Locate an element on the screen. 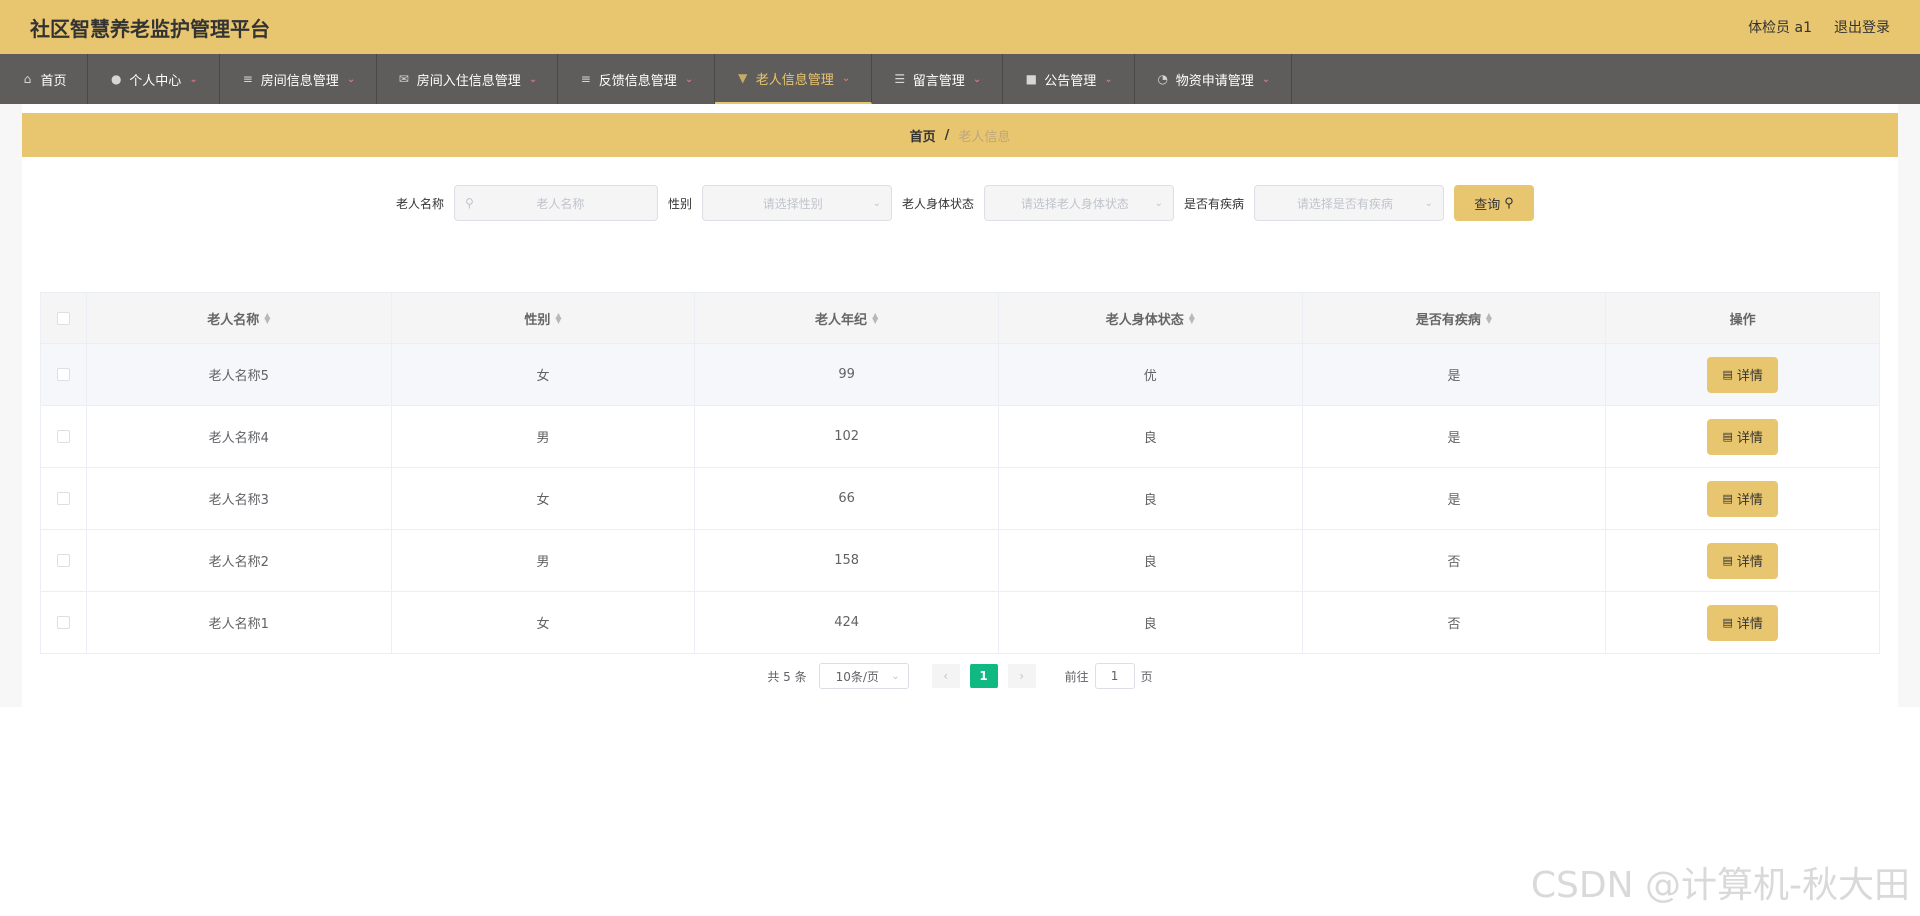 This screenshot has width=1920, height=916. gender-label: 性别 is located at coordinates (679, 203).